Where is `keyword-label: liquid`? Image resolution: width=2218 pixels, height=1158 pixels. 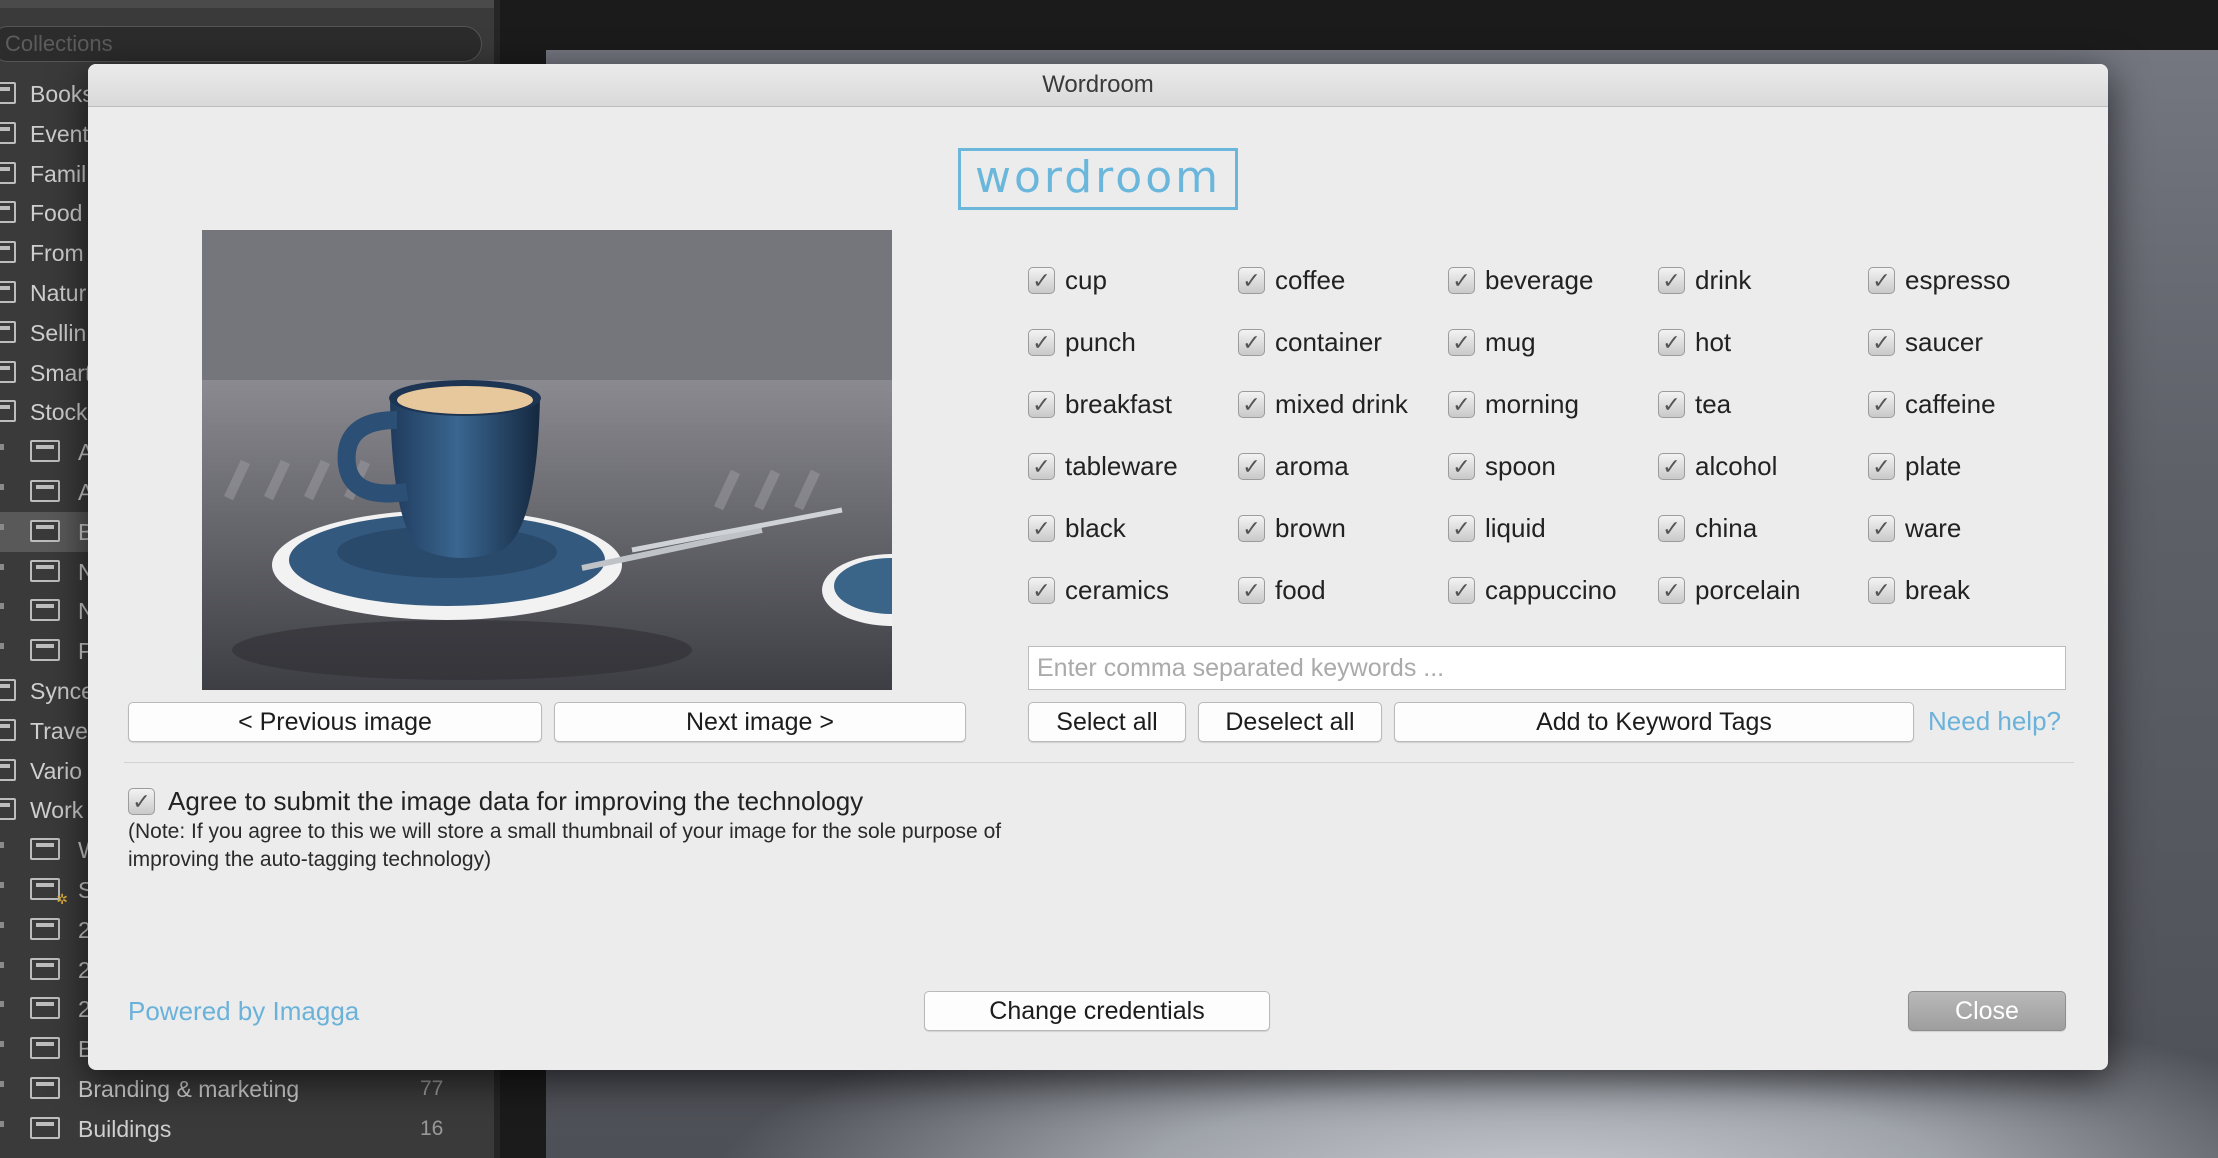 keyword-label: liquid is located at coordinates (1515, 528).